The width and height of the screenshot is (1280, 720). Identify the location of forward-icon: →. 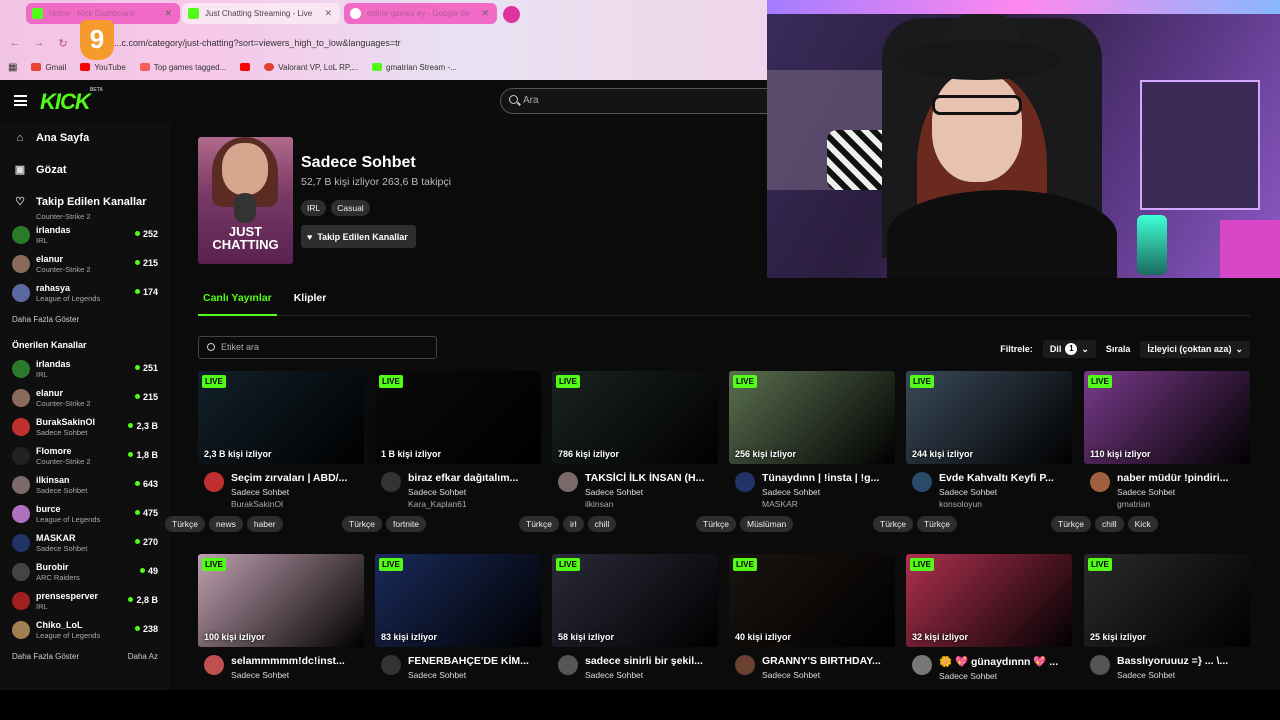
(39, 43).